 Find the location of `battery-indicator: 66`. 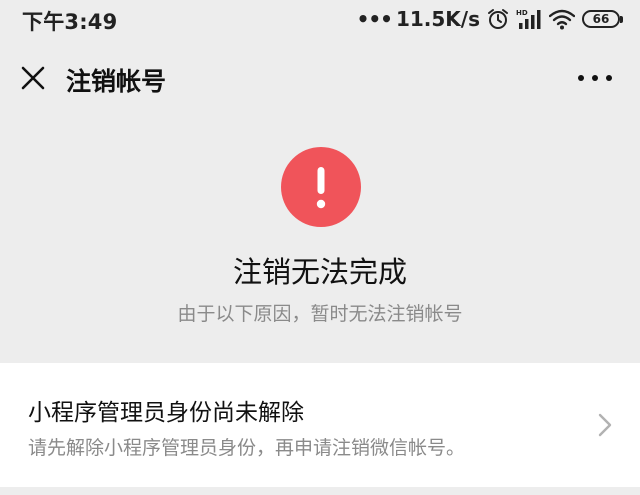

battery-indicator: 66 is located at coordinates (602, 19).